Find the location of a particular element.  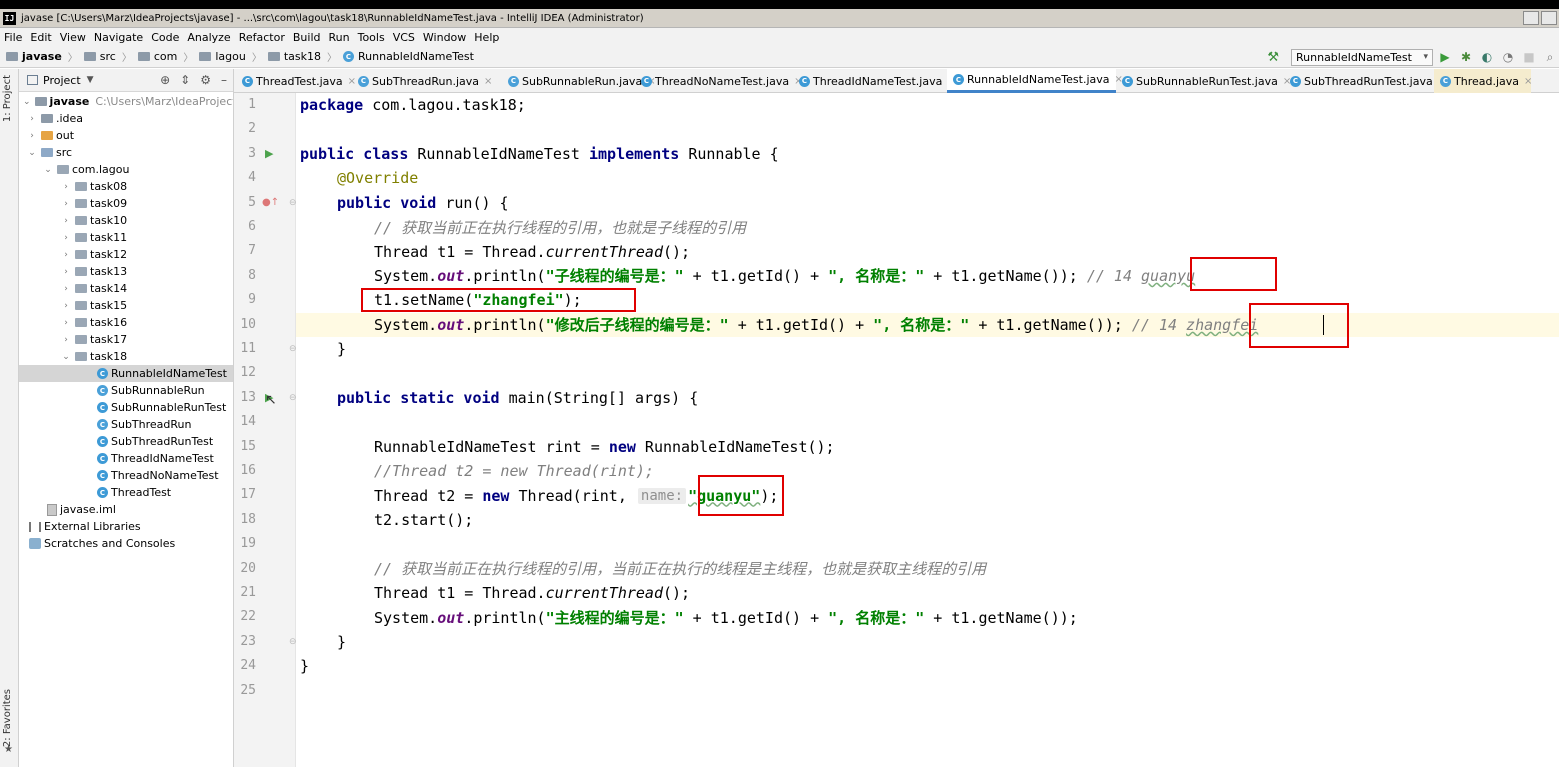

tree-item-external-libraries: External Libraries is located at coordinates (126, 526).